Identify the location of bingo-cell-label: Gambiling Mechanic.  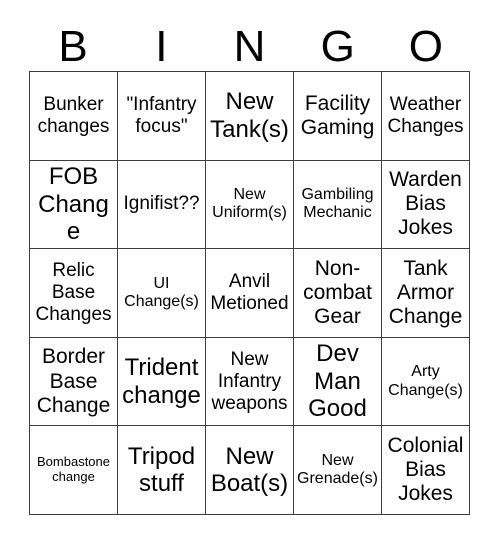
(337, 204).